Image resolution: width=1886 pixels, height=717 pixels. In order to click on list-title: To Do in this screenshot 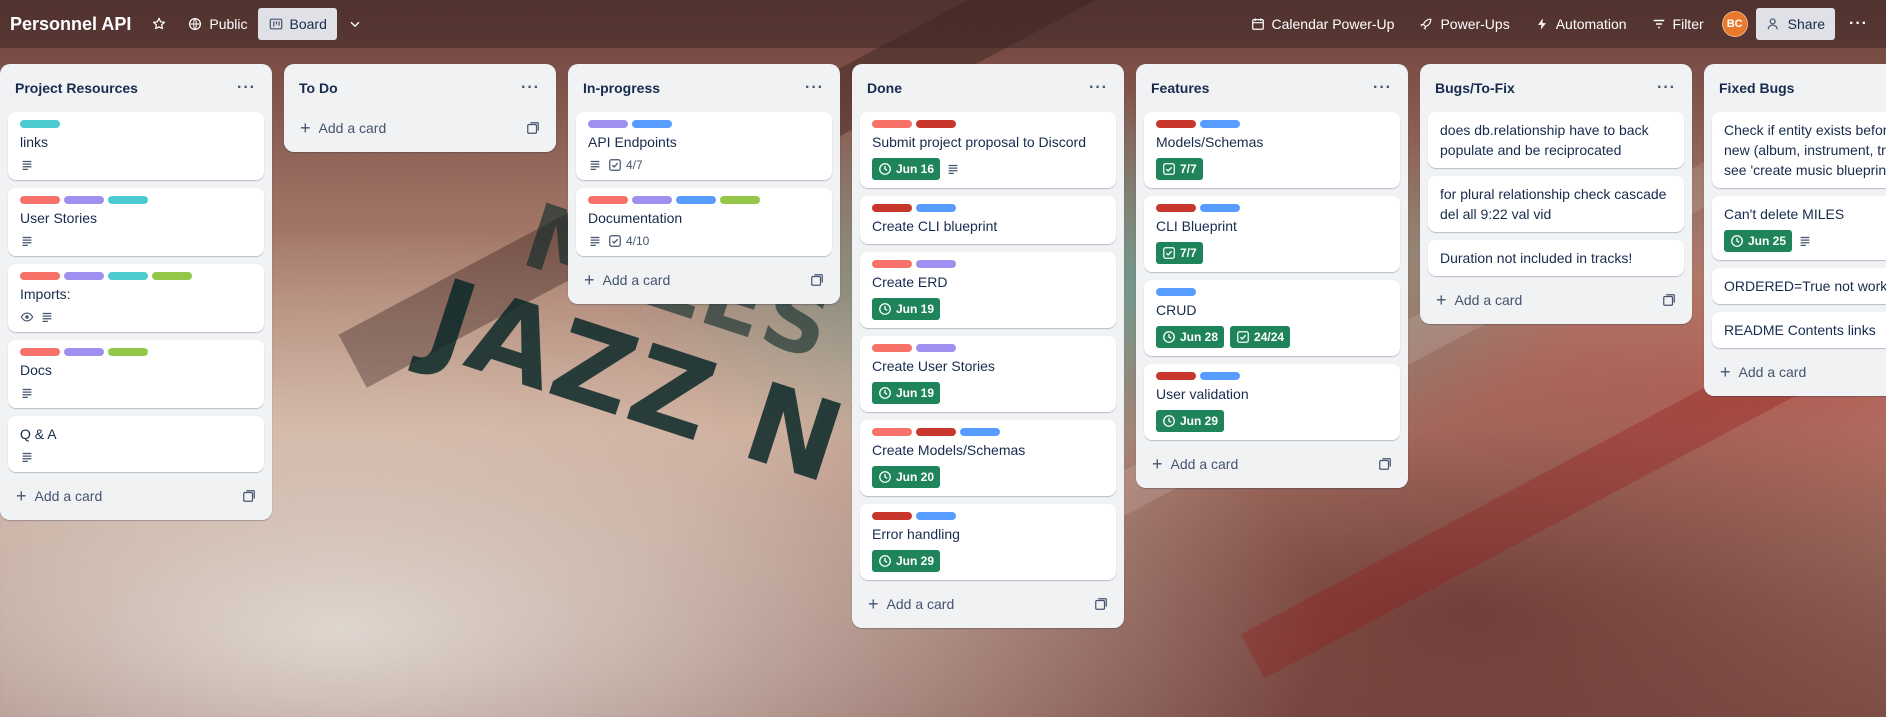, I will do `click(318, 88)`.